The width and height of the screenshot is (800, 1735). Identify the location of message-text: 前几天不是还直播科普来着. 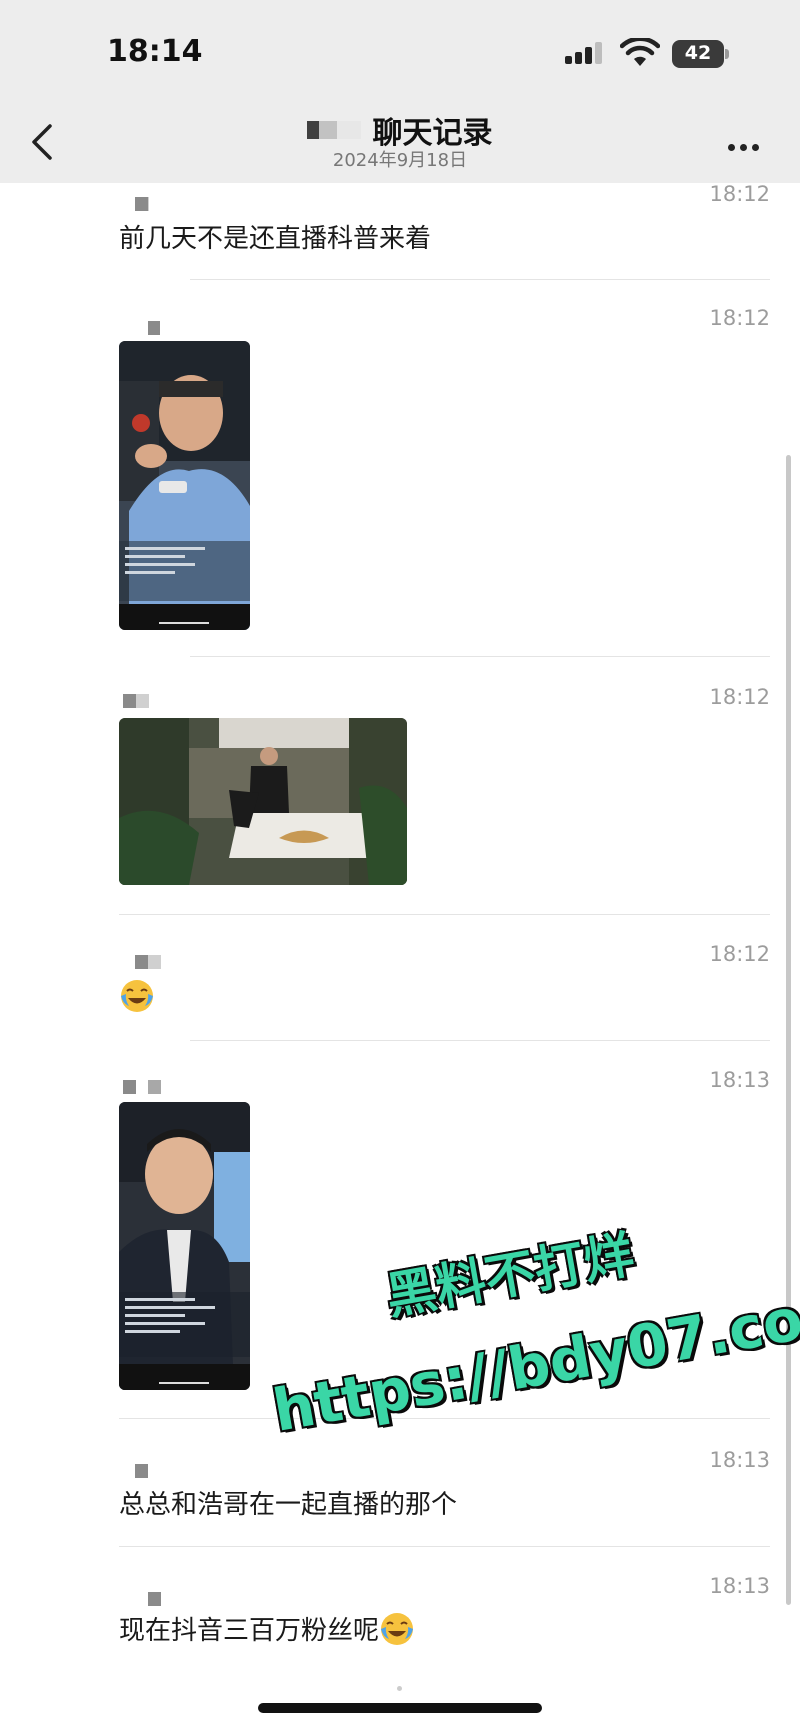
(275, 239).